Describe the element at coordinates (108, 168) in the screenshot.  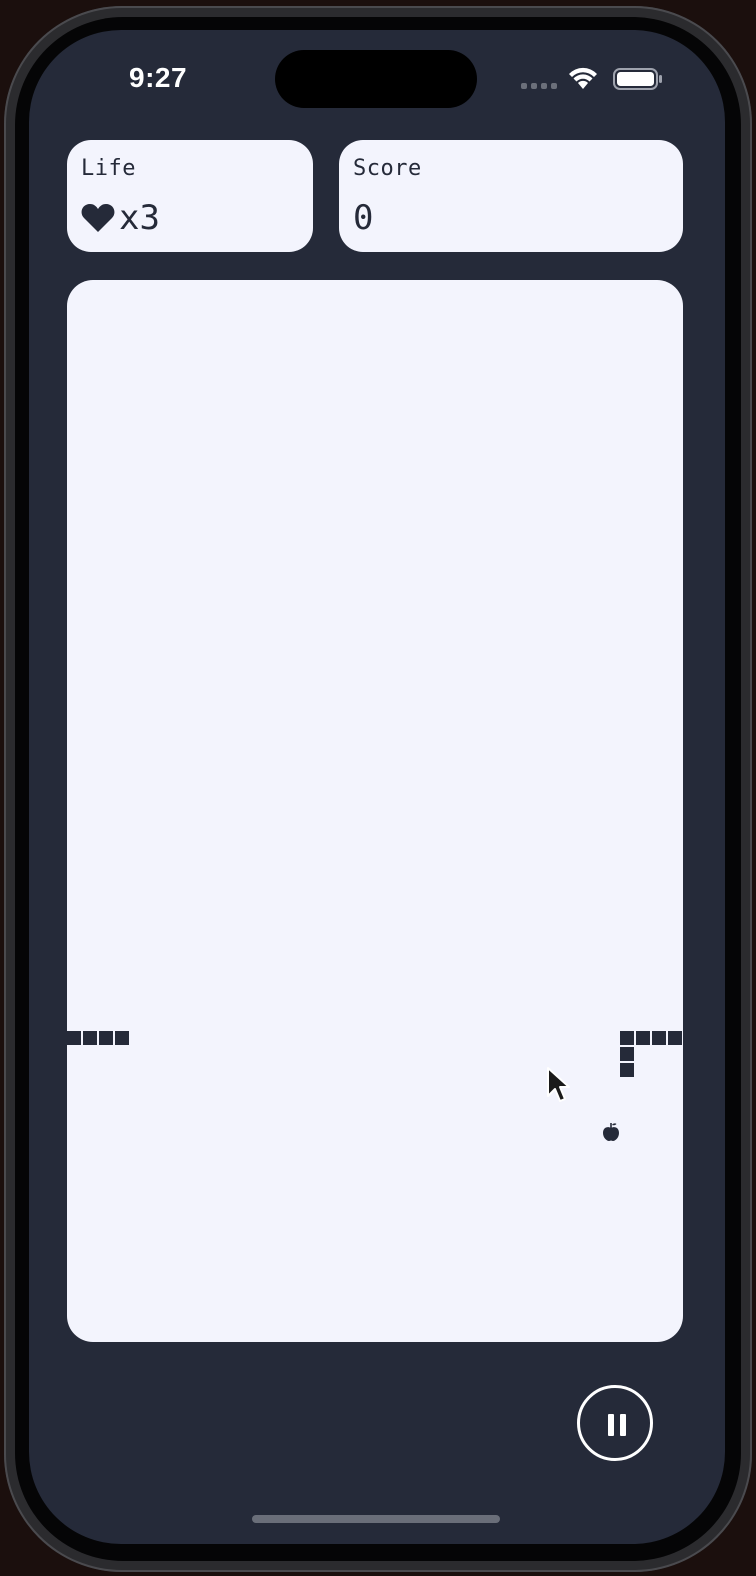
I see `life-label: Life` at that location.